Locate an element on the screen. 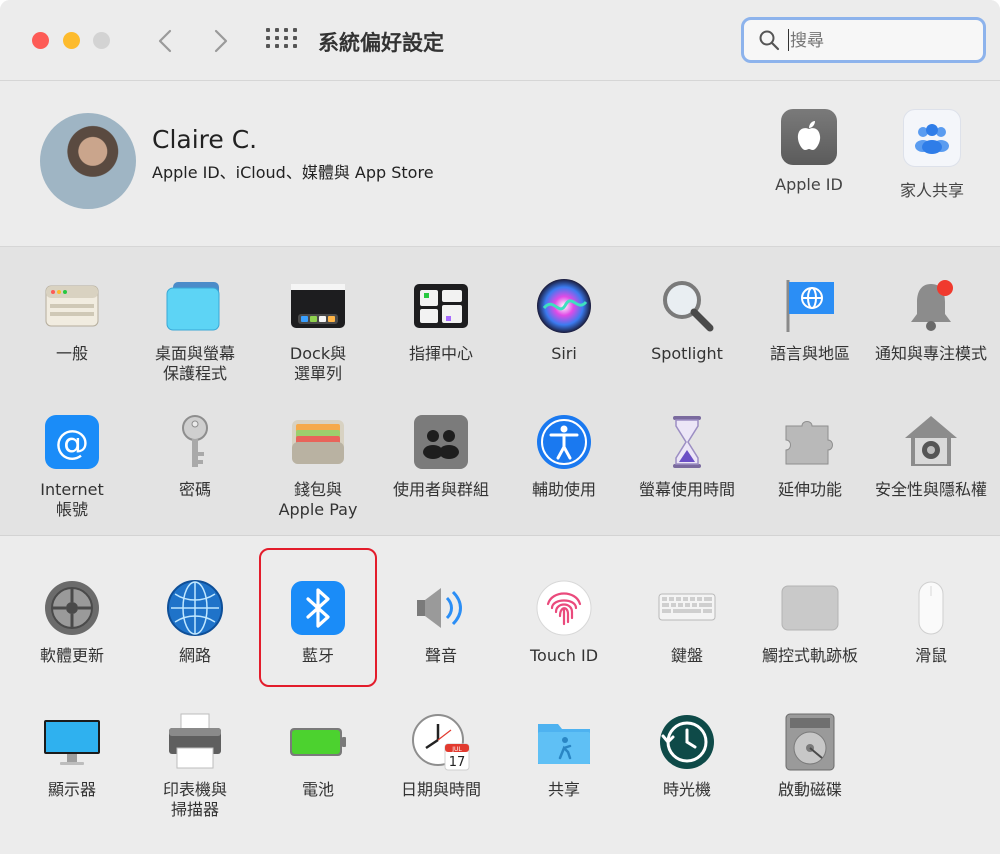 The height and width of the screenshot is (854, 1000). pane-label: Siri is located at coordinates (564, 353).